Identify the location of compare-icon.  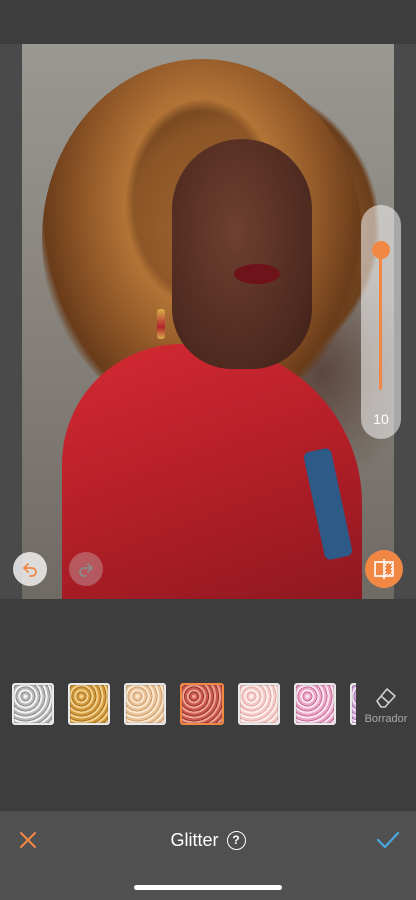
(384, 569).